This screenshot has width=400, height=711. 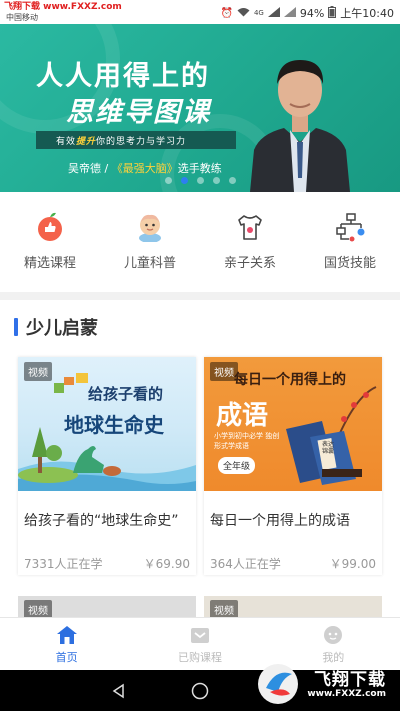 I want to click on banner-subtitle-pre: 有效, so click(x=66, y=142).